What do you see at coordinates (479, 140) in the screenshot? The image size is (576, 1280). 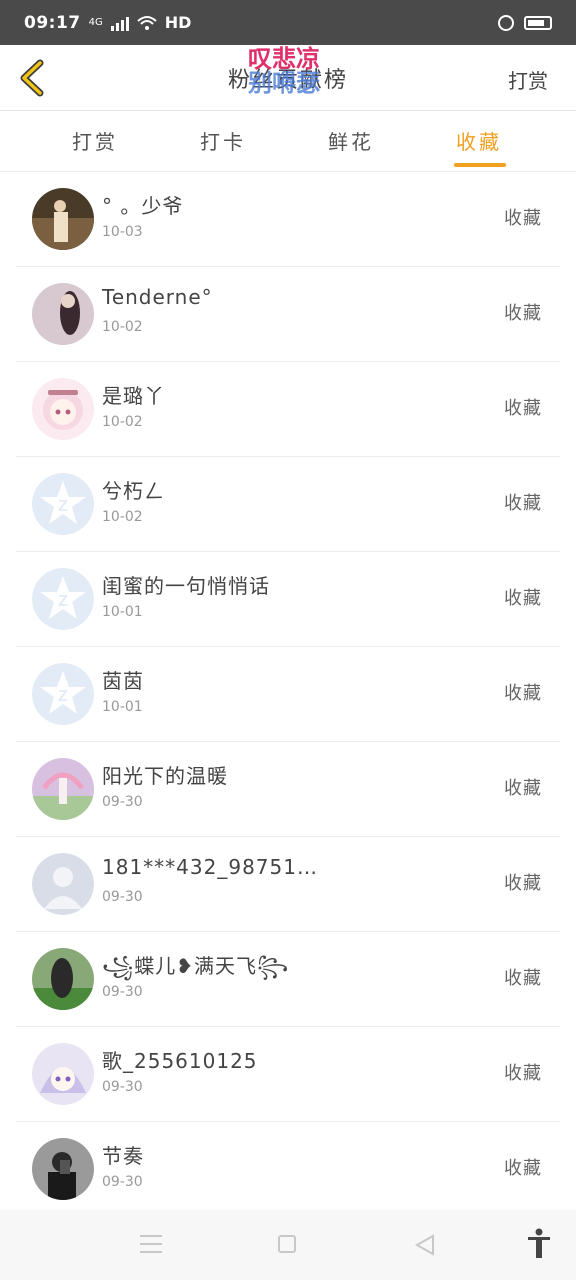 I see `tab-favorites: 收藏` at bounding box center [479, 140].